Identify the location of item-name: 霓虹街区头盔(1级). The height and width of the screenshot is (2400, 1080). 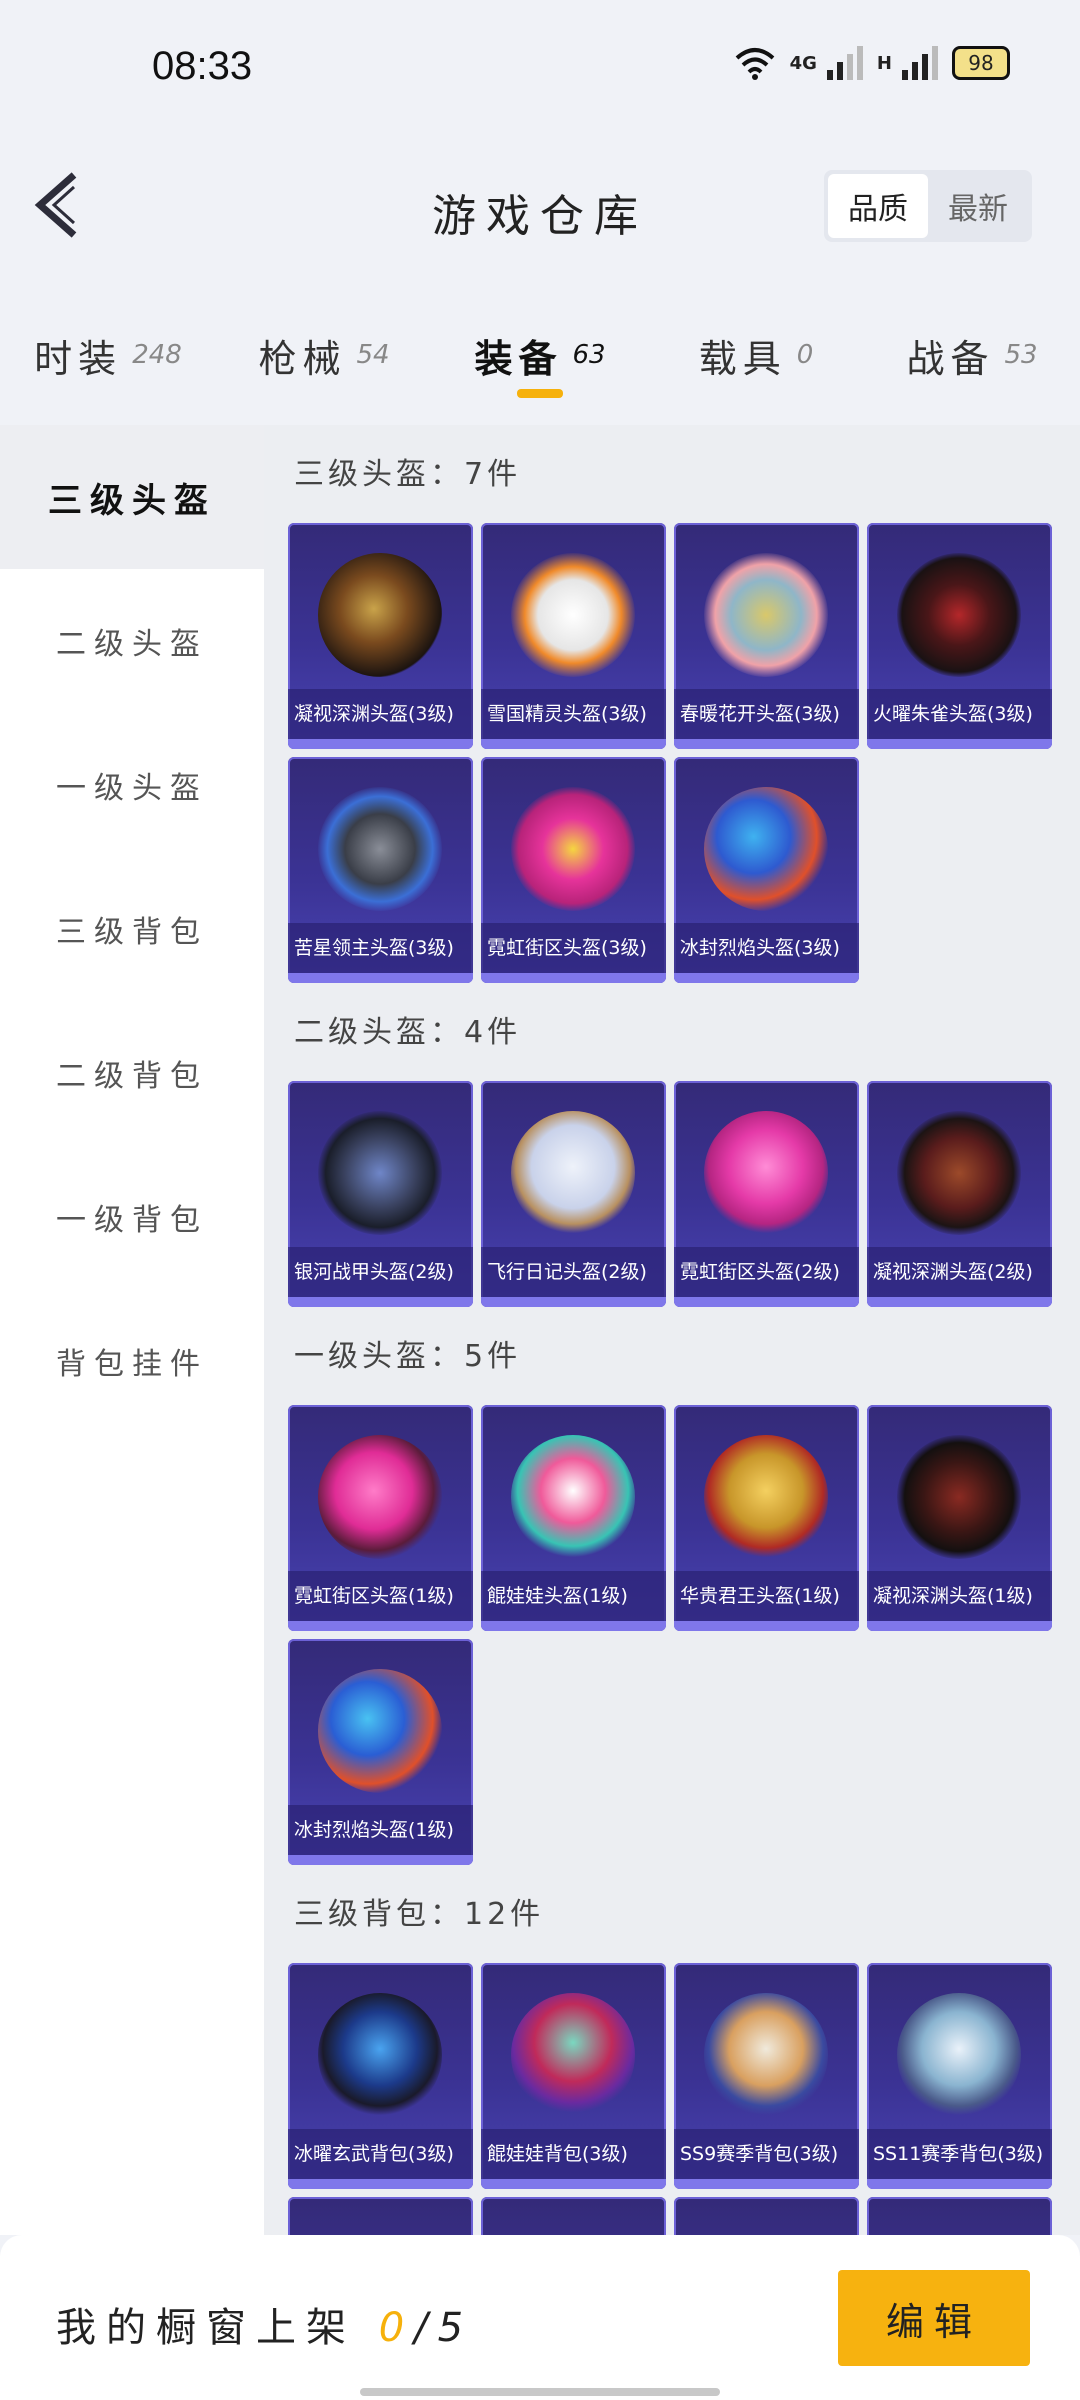
(380, 1596).